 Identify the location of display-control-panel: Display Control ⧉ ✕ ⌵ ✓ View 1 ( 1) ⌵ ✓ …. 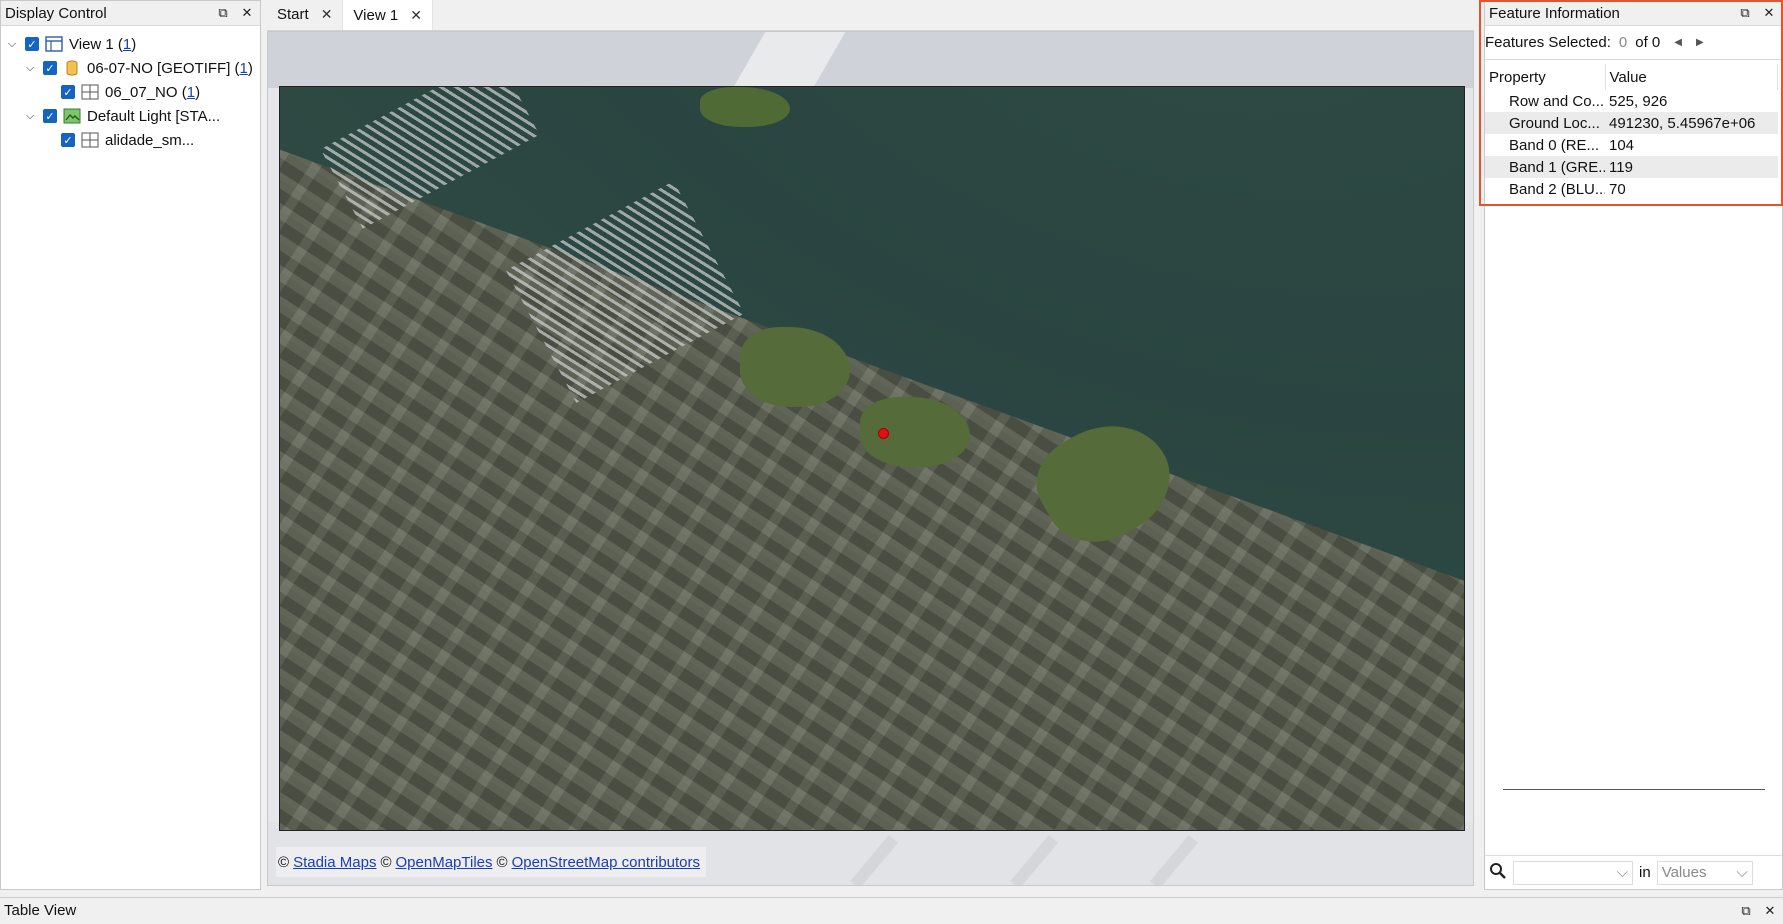
(130, 445).